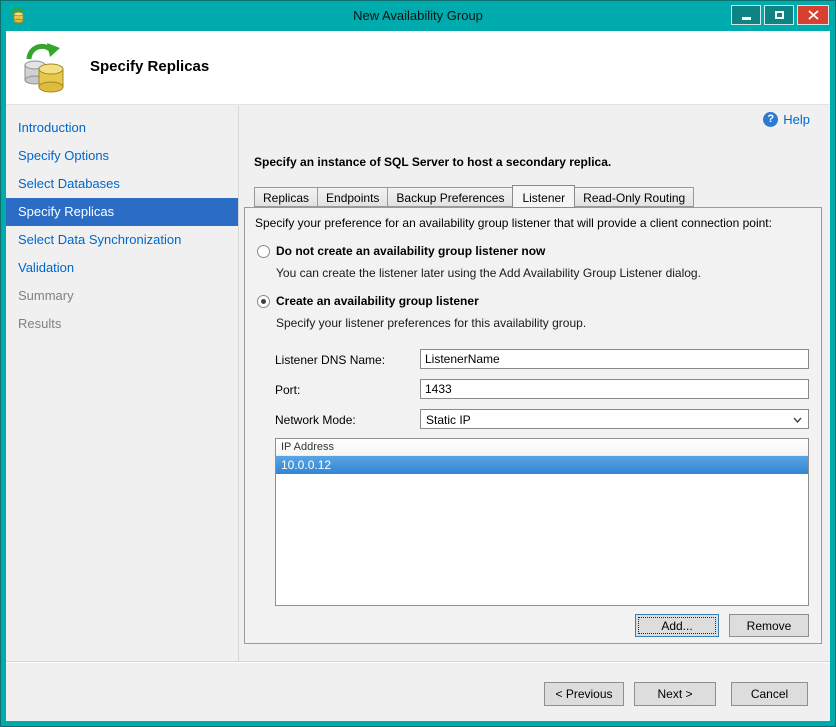 The image size is (836, 727). What do you see at coordinates (797, 420) in the screenshot?
I see `chevron-down-icon` at bounding box center [797, 420].